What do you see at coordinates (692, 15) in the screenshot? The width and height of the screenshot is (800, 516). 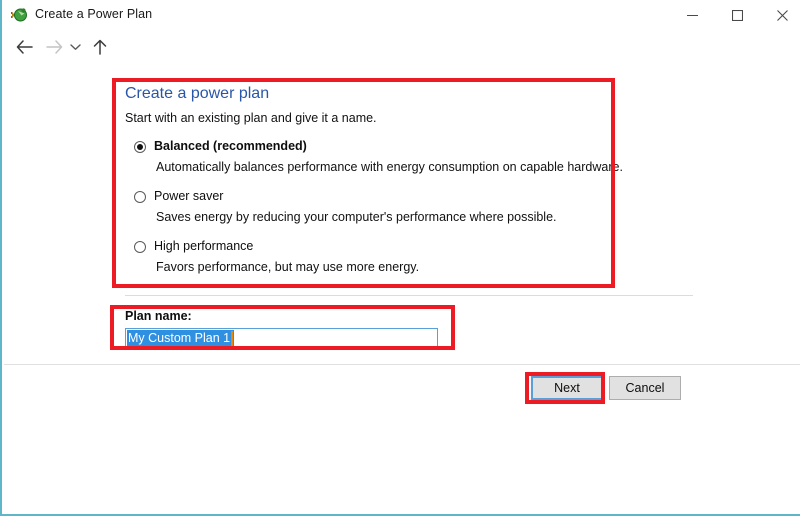 I see `minimize-button` at bounding box center [692, 15].